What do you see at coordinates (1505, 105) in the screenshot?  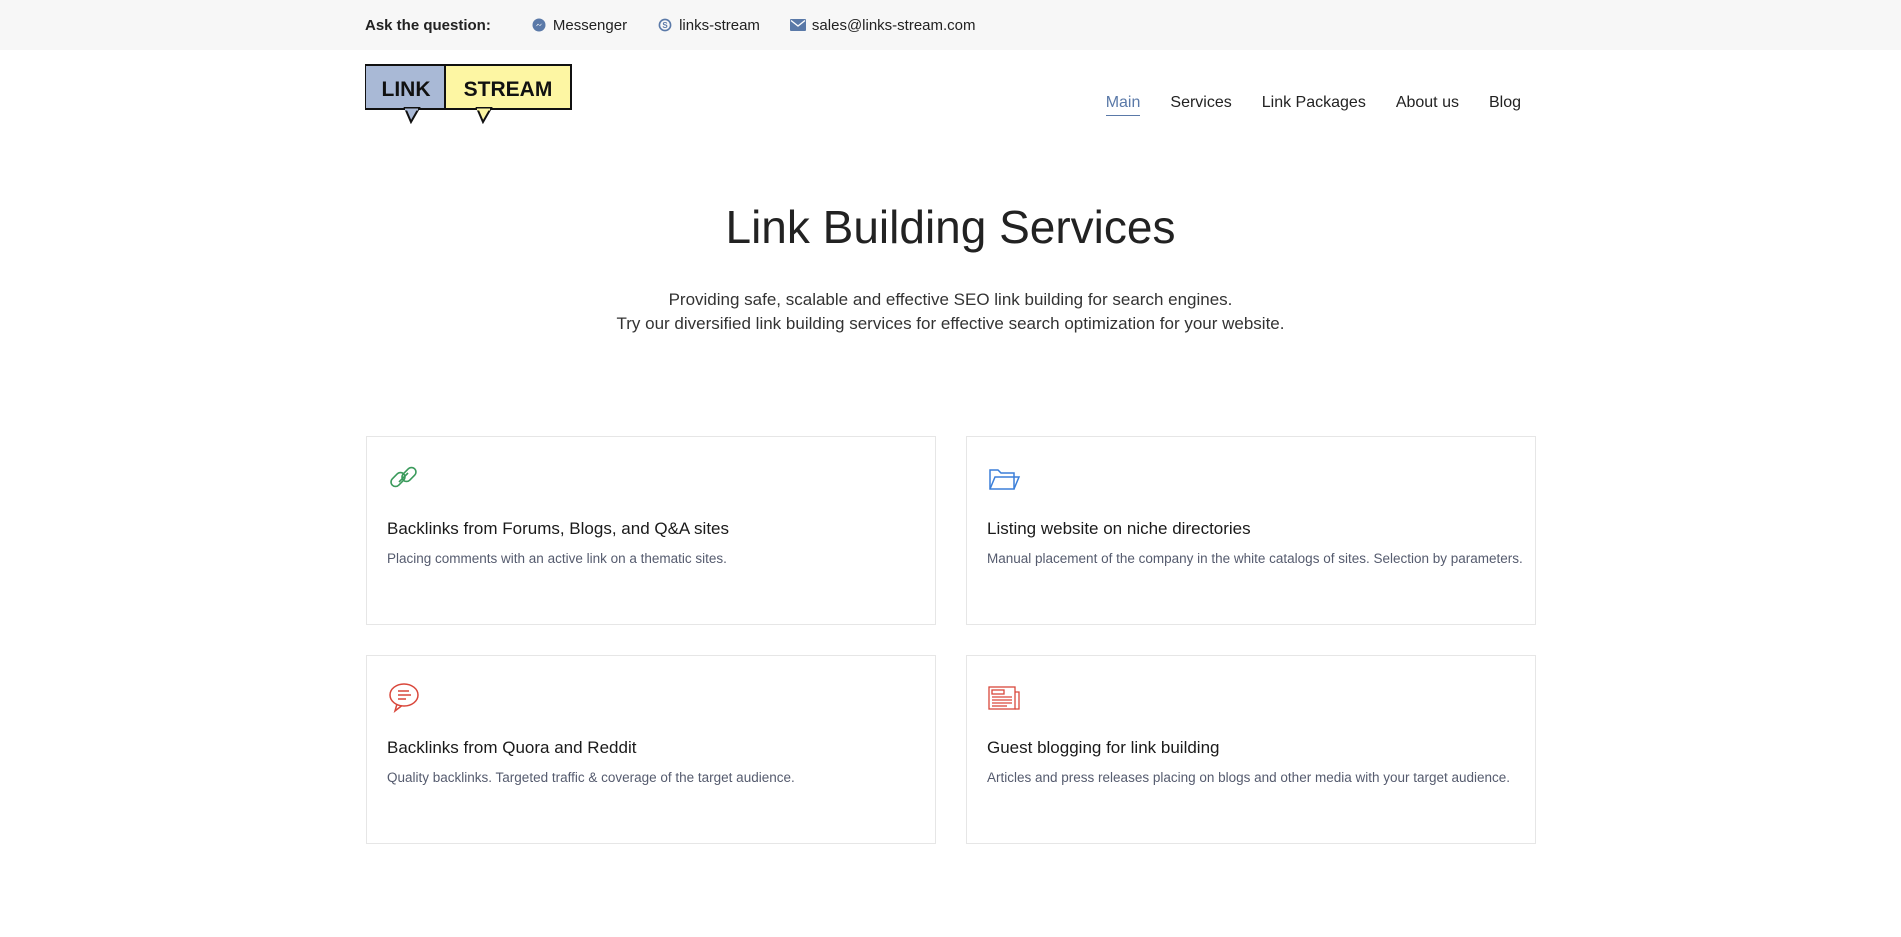 I see `nav-blog: Blog` at bounding box center [1505, 105].